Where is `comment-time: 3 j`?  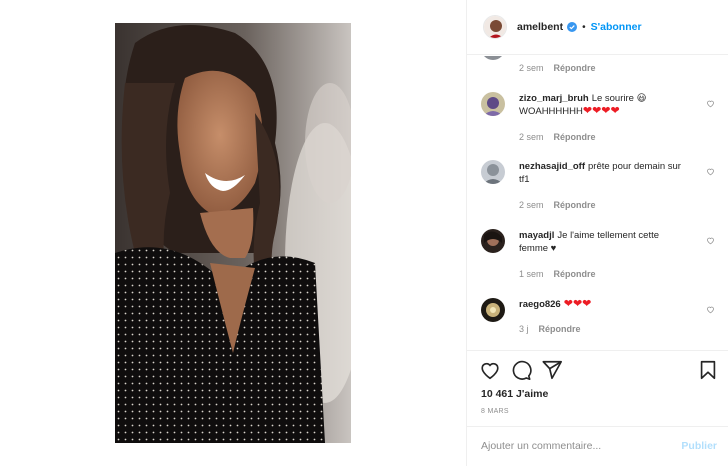 comment-time: 3 j is located at coordinates (524, 329).